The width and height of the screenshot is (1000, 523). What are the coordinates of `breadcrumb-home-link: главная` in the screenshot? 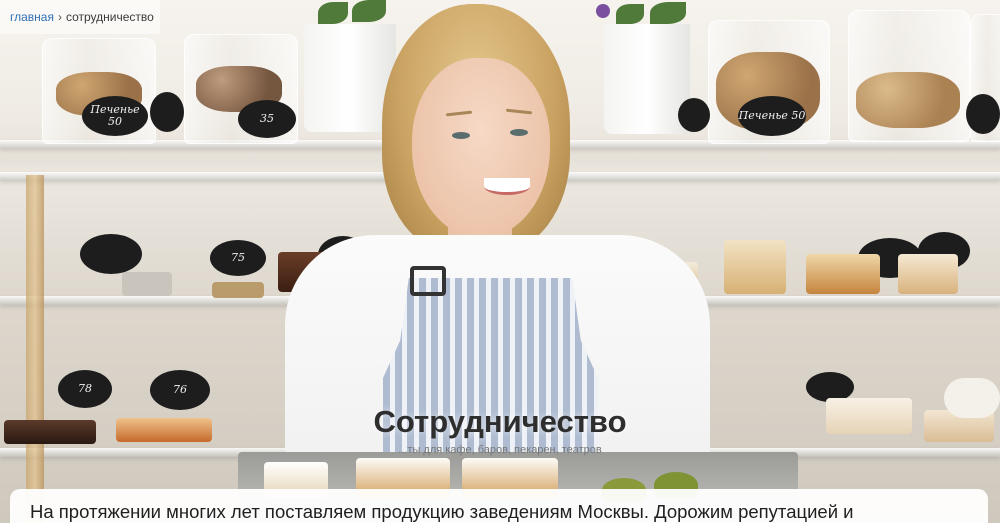 It's located at (32, 17).